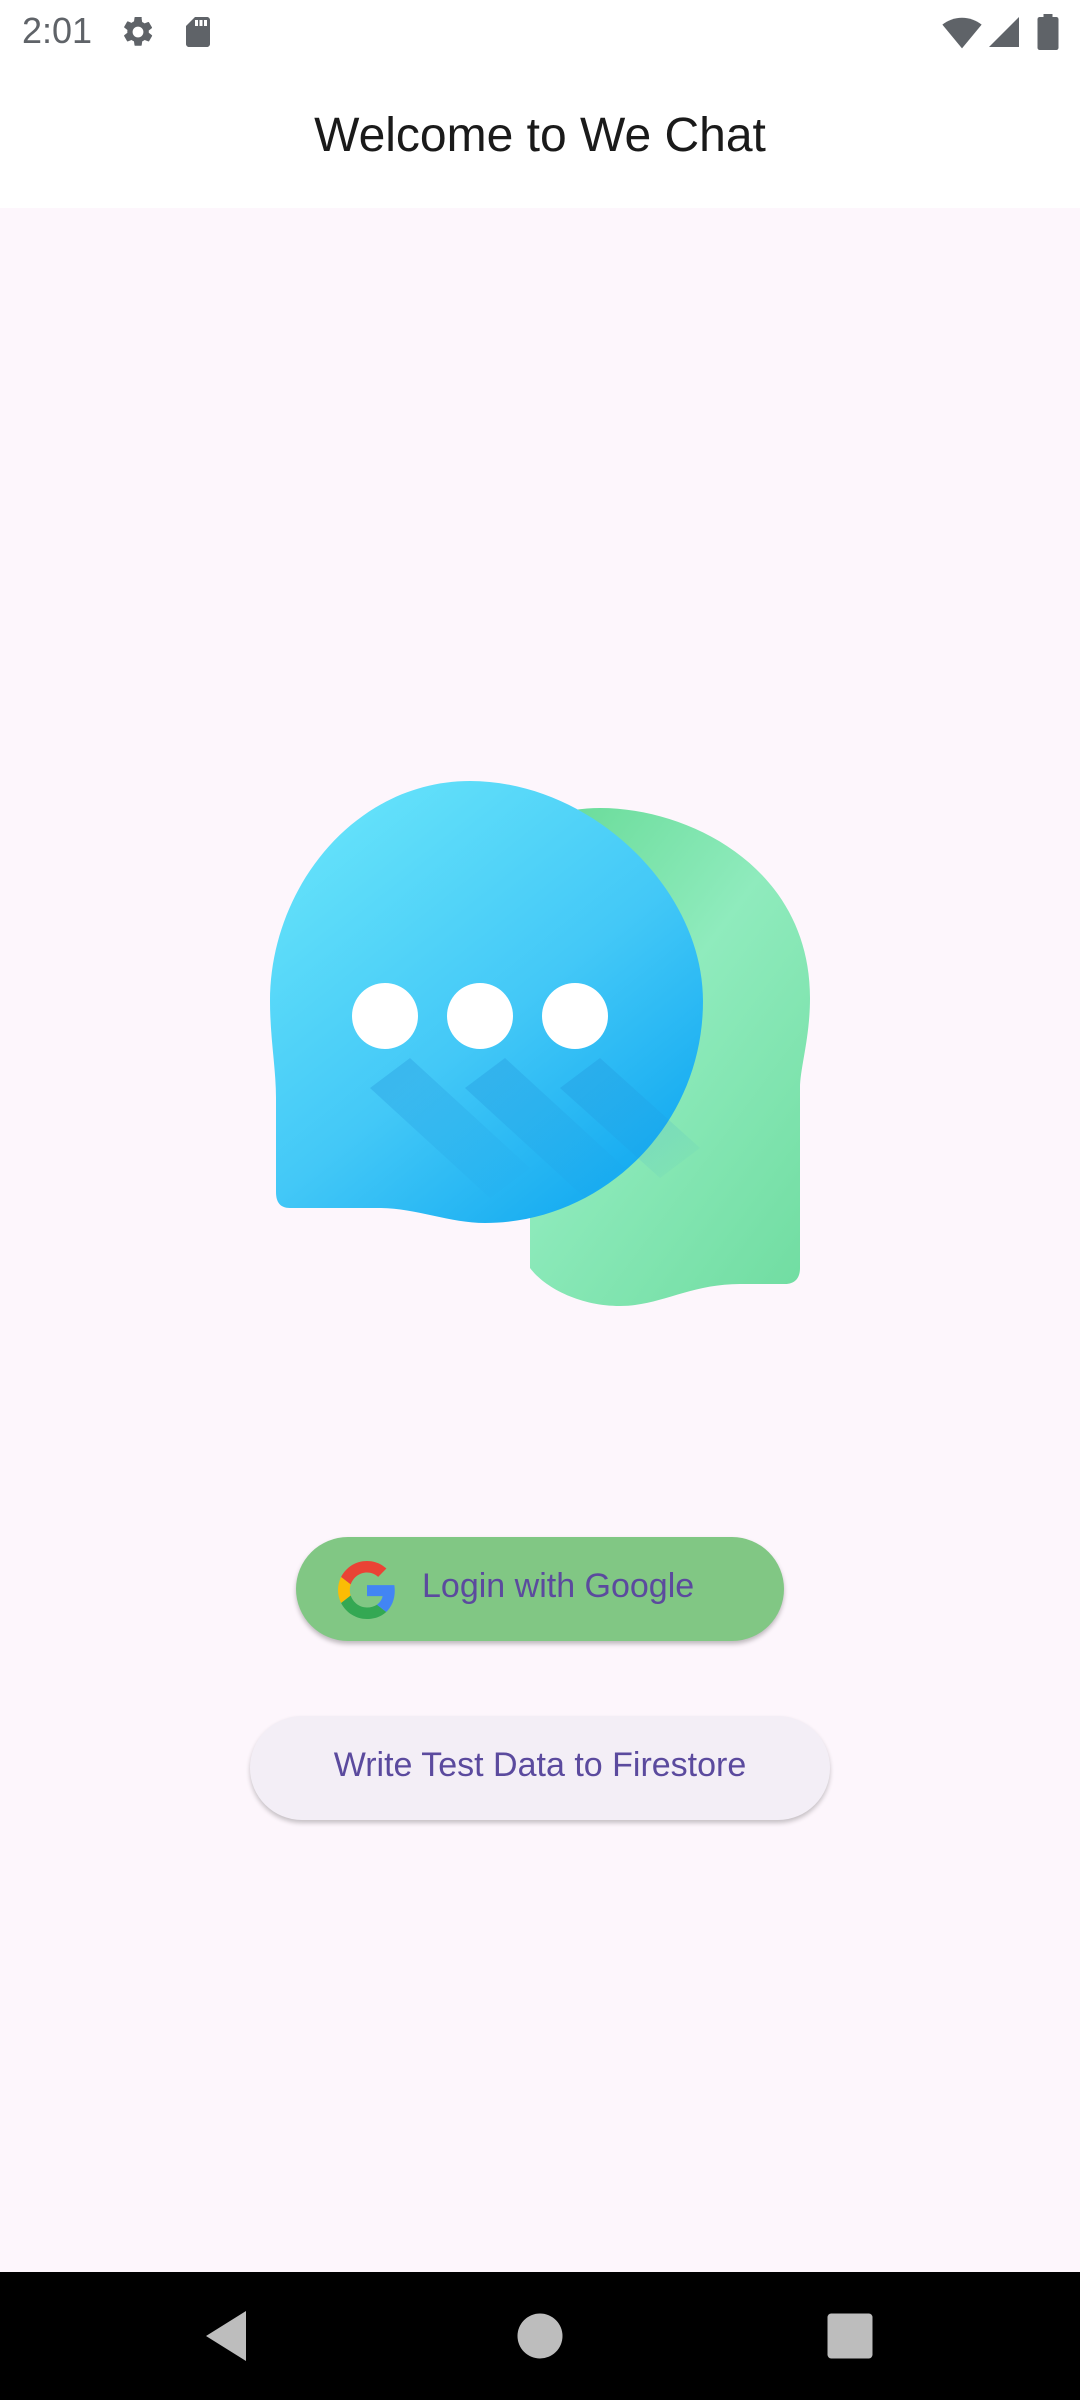  Describe the element at coordinates (962, 34) in the screenshot. I see `wifi-icon` at that location.